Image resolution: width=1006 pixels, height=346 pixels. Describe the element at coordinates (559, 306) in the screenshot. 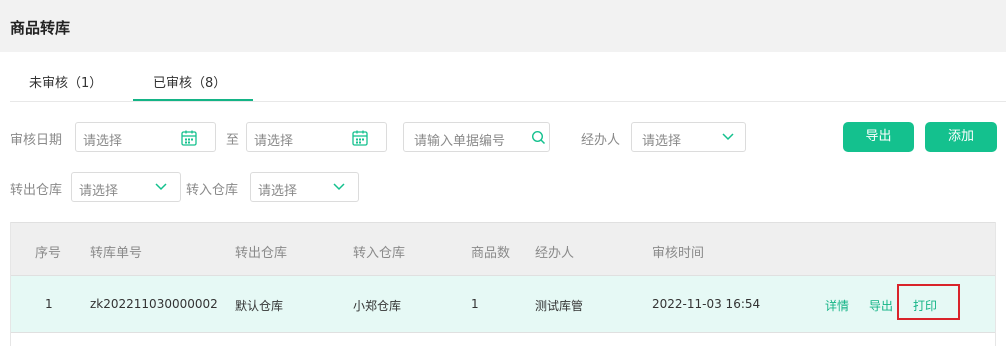

I see `cell-handler: 测试库管` at that location.